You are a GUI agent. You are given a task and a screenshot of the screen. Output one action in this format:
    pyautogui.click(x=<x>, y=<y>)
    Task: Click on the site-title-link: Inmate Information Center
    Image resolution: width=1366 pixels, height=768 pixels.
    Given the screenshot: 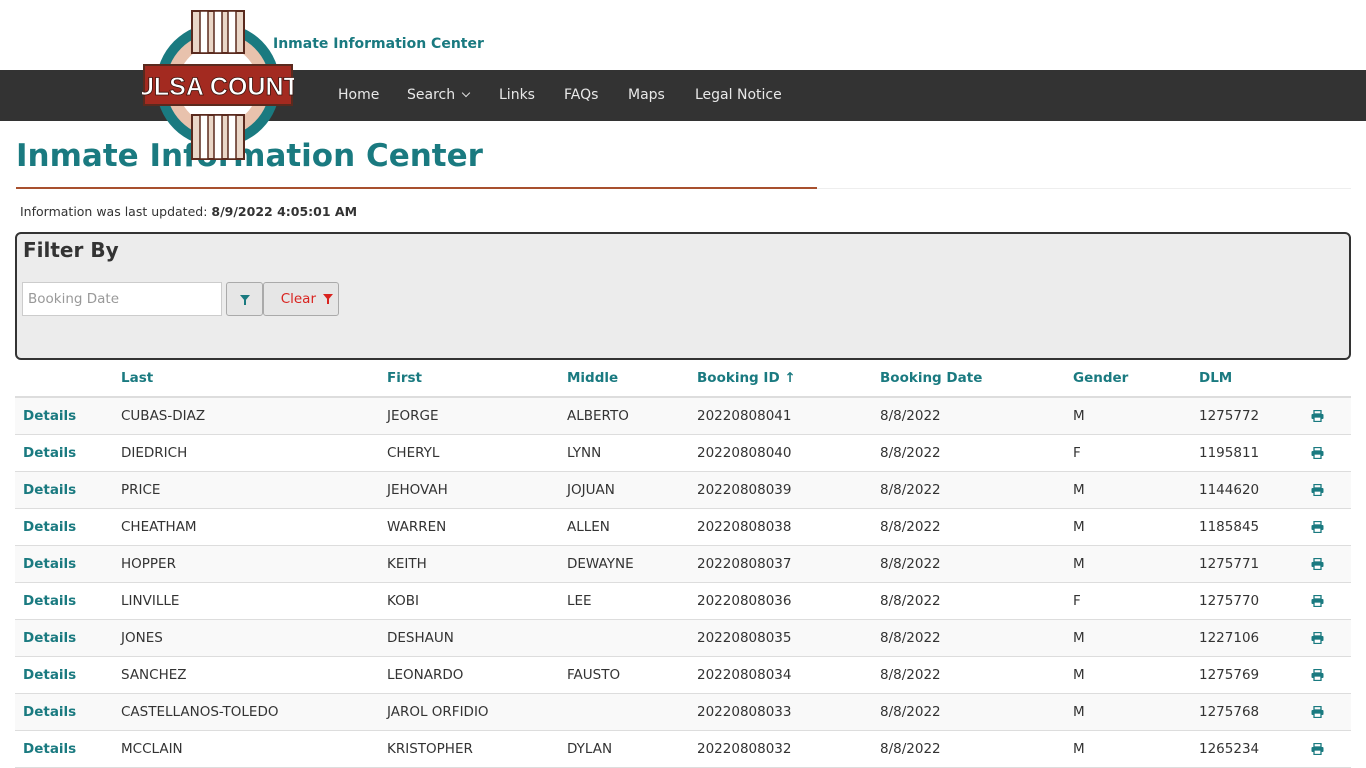 What is the action you would take?
    pyautogui.click(x=378, y=44)
    